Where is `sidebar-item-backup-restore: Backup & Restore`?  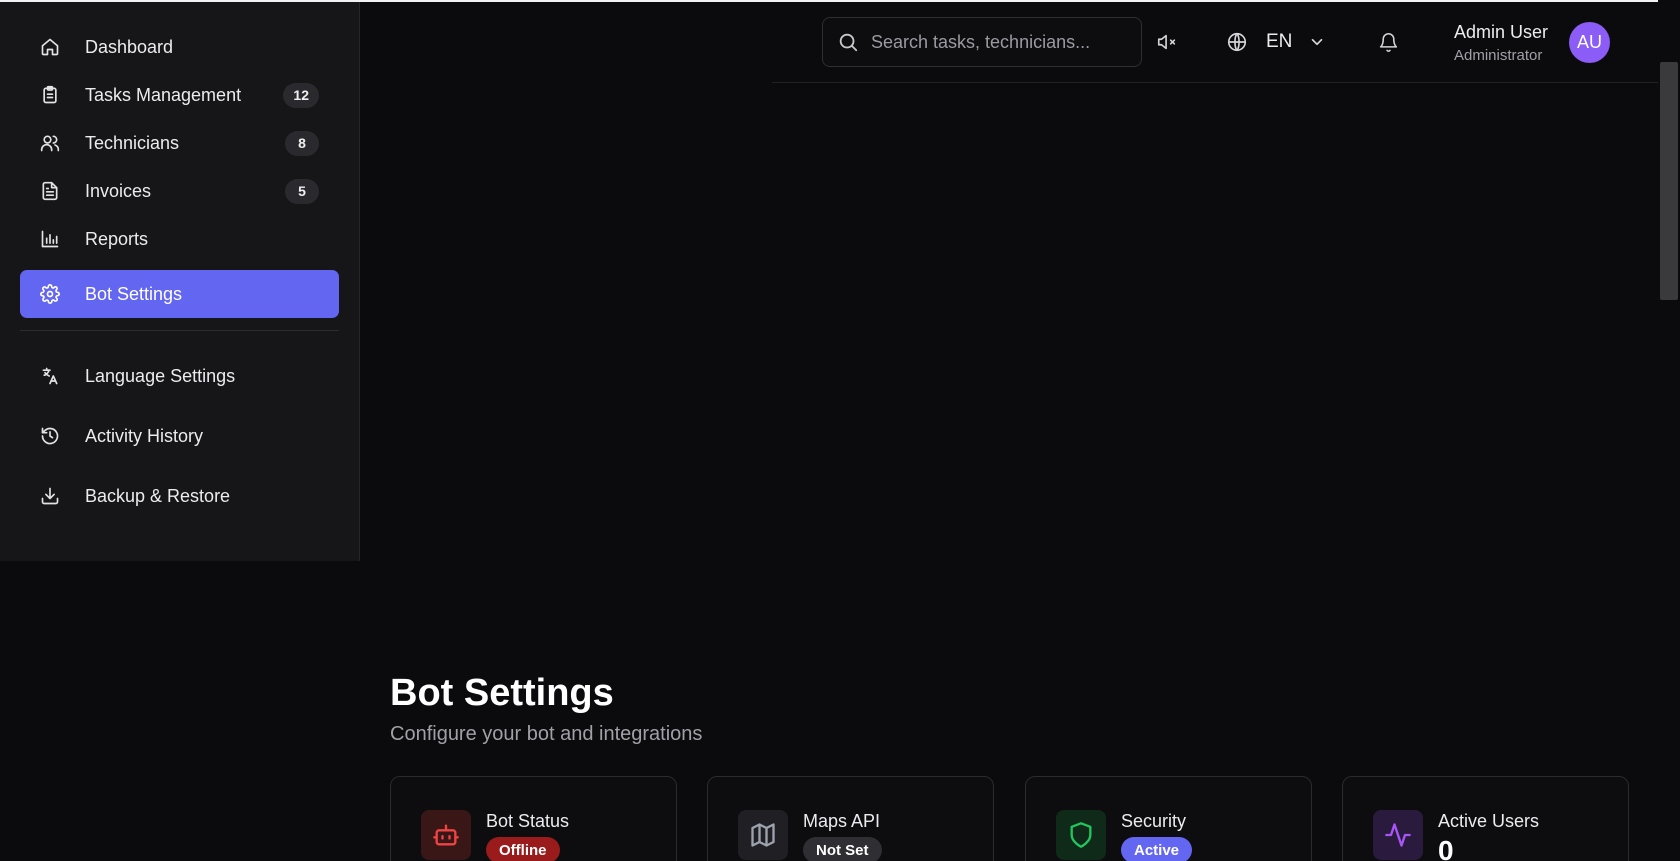 sidebar-item-backup-restore: Backup & Restore is located at coordinates (179, 496).